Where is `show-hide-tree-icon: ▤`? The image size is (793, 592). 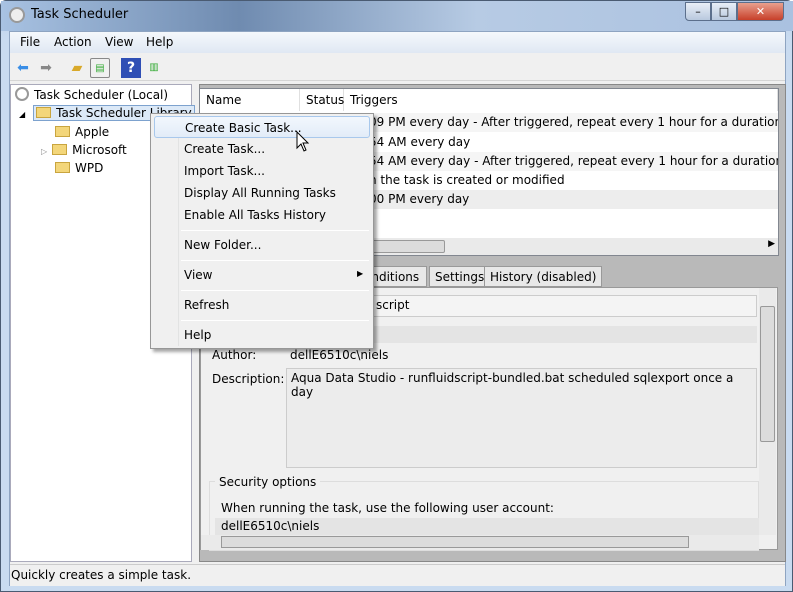 show-hide-tree-icon: ▤ is located at coordinates (100, 68).